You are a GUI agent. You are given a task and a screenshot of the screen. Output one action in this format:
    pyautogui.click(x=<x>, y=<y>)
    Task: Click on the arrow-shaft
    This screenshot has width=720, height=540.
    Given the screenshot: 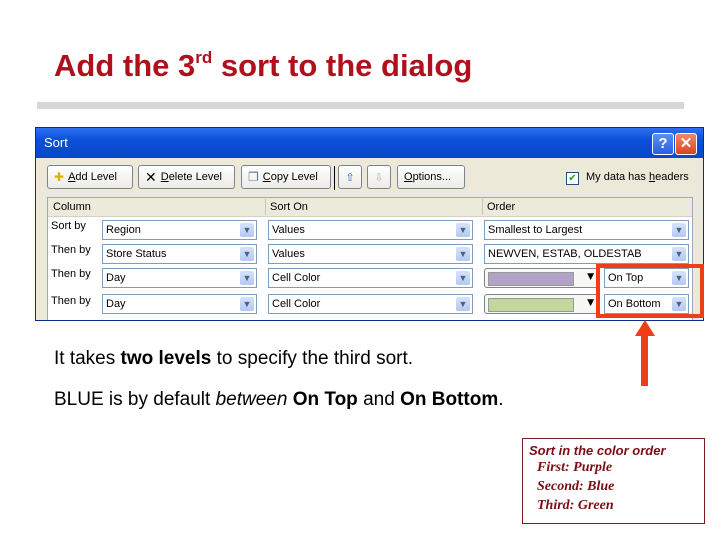 What is the action you would take?
    pyautogui.click(x=644, y=360)
    